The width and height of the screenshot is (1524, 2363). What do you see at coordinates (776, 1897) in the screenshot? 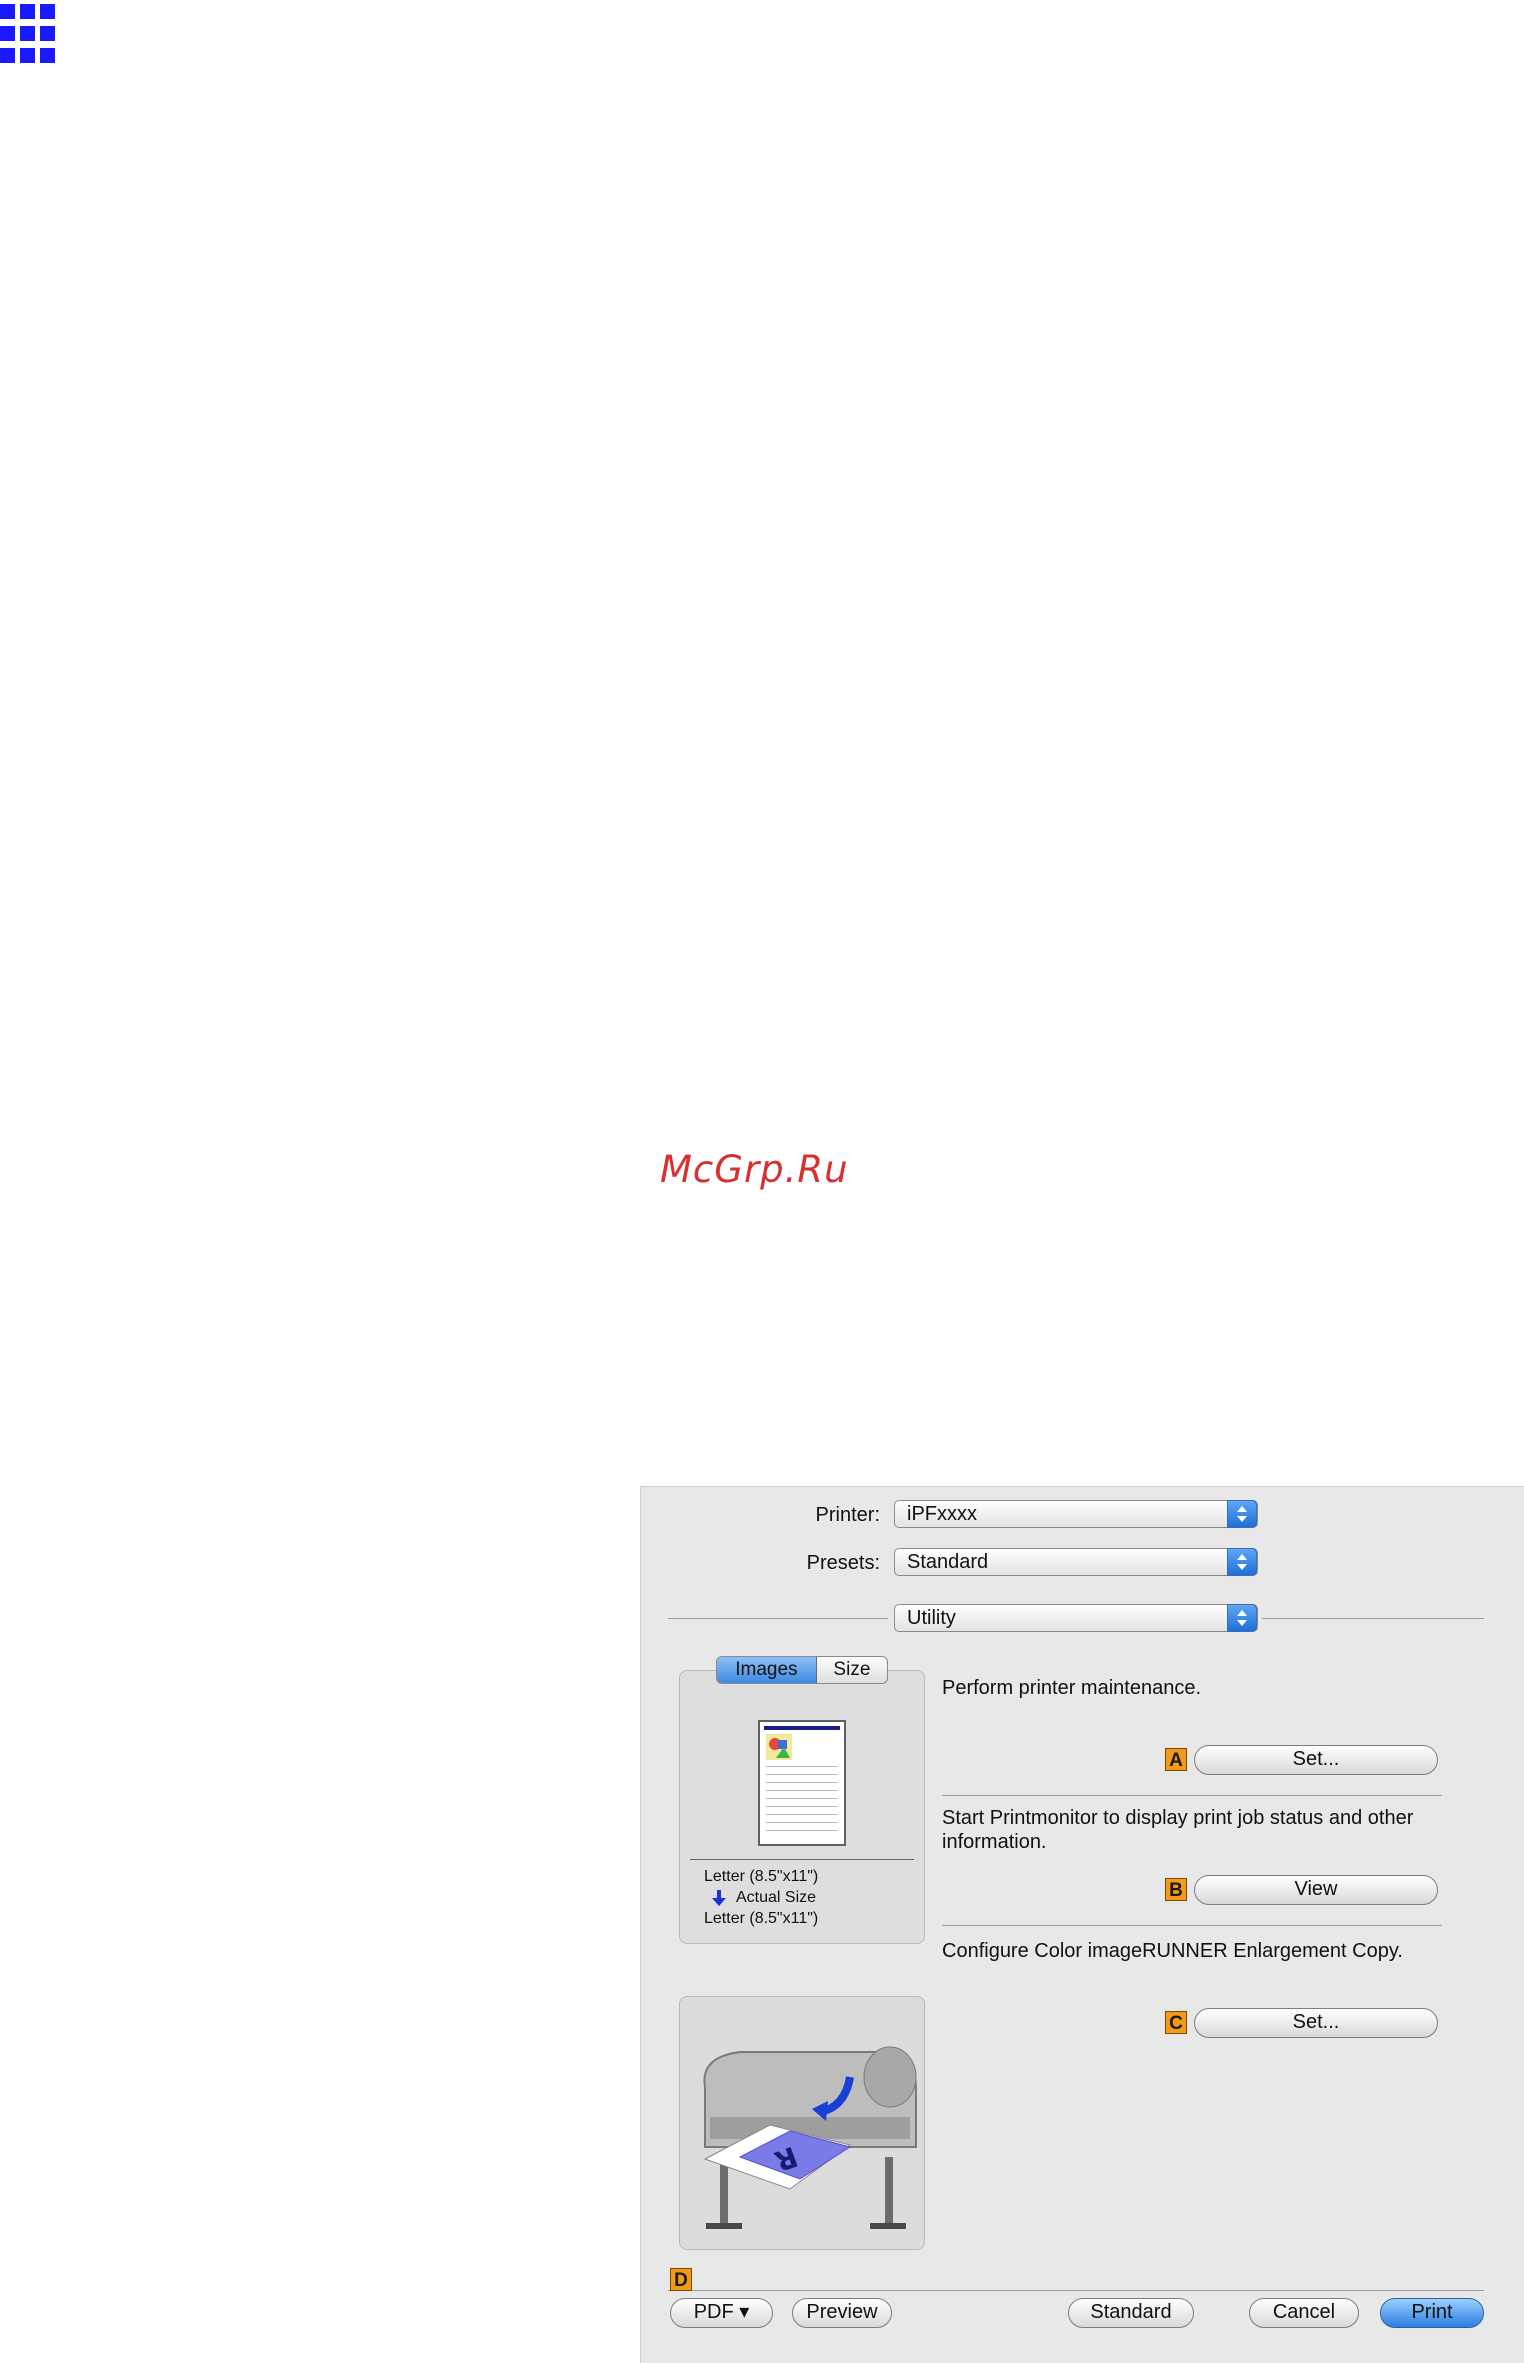
I see `scale-text: Actual Size` at bounding box center [776, 1897].